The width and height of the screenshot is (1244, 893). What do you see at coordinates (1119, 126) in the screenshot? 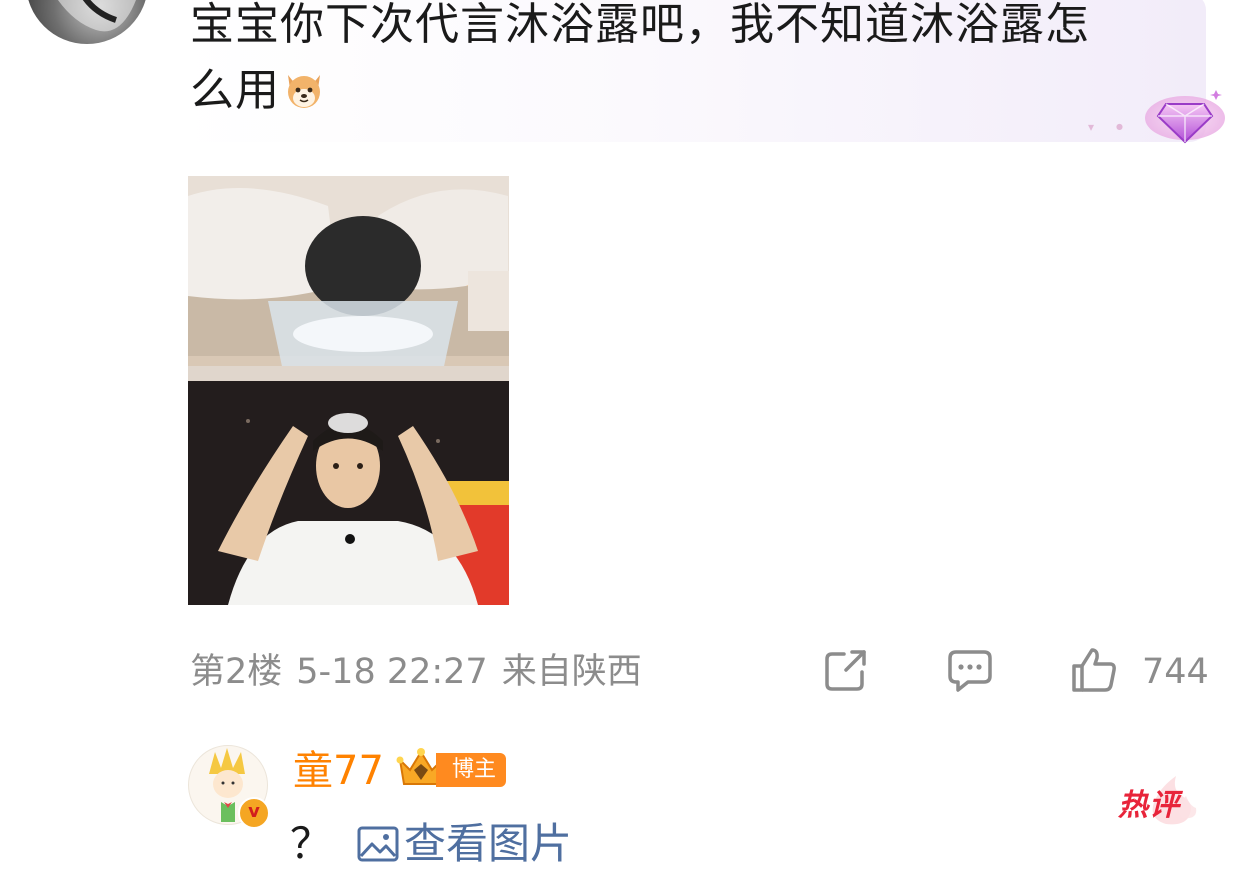
I see `sparkle-icon: ●` at bounding box center [1119, 126].